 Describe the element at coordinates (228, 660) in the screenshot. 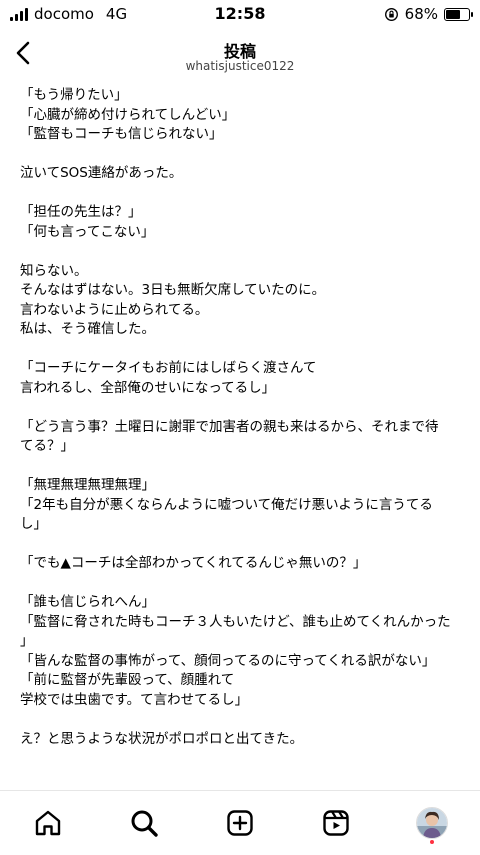

I see `caption-line: 「皆んな監督の事怖がって、顔伺ってるのに守ってくれる訳がない」` at that location.